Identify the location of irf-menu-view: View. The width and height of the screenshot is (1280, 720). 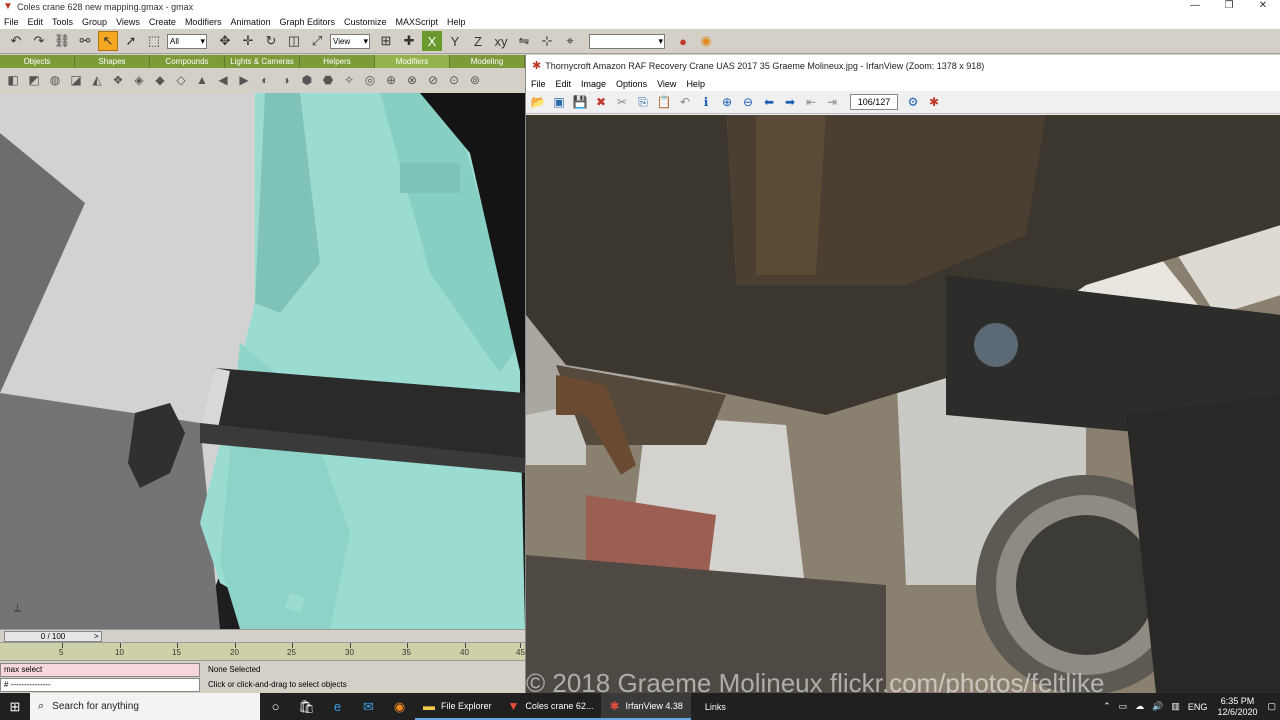
(666, 84).